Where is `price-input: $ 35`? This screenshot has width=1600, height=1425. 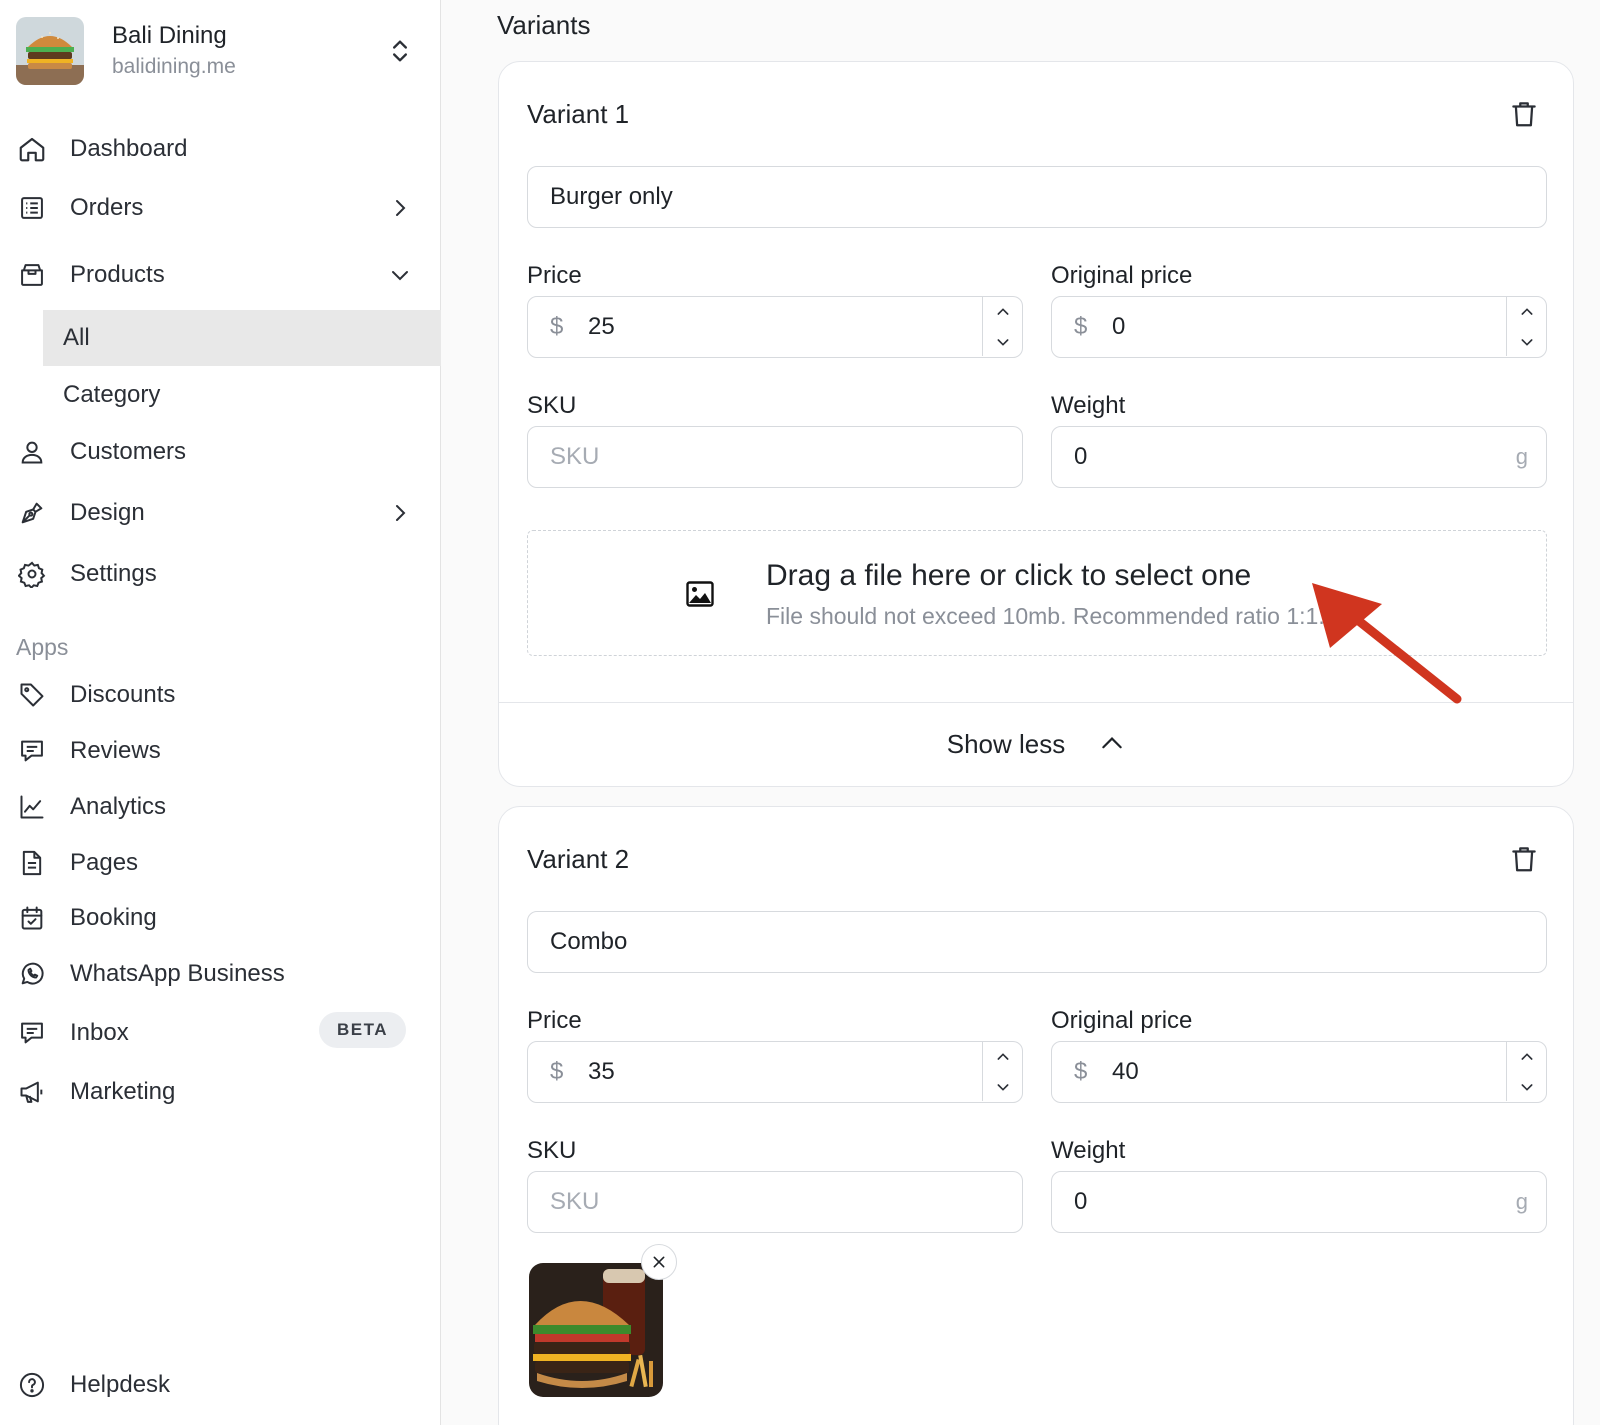 price-input: $ 35 is located at coordinates (775, 1072).